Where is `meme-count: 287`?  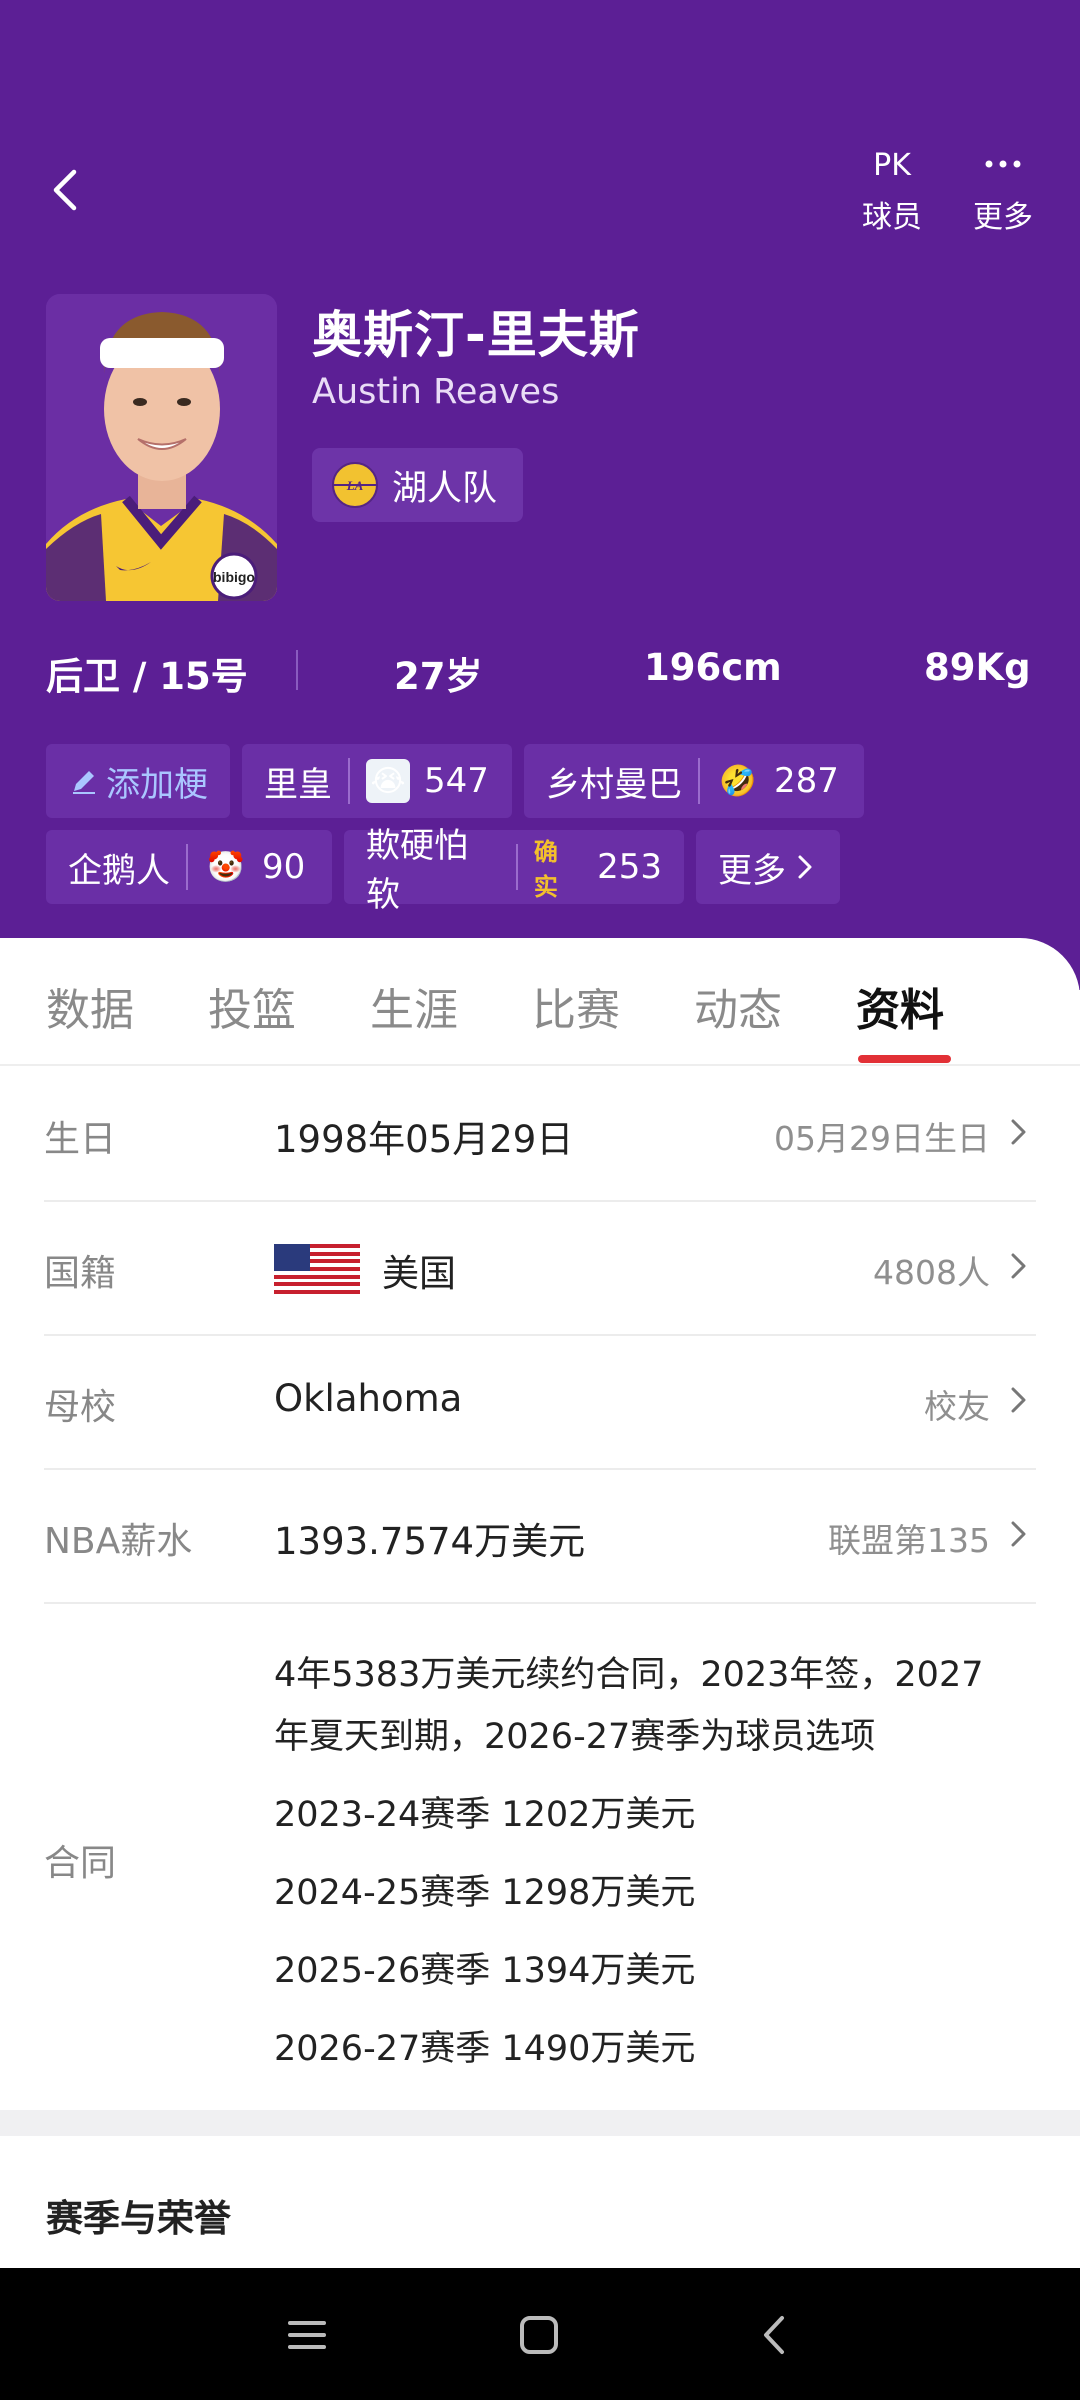
meme-count: 287 is located at coordinates (806, 781).